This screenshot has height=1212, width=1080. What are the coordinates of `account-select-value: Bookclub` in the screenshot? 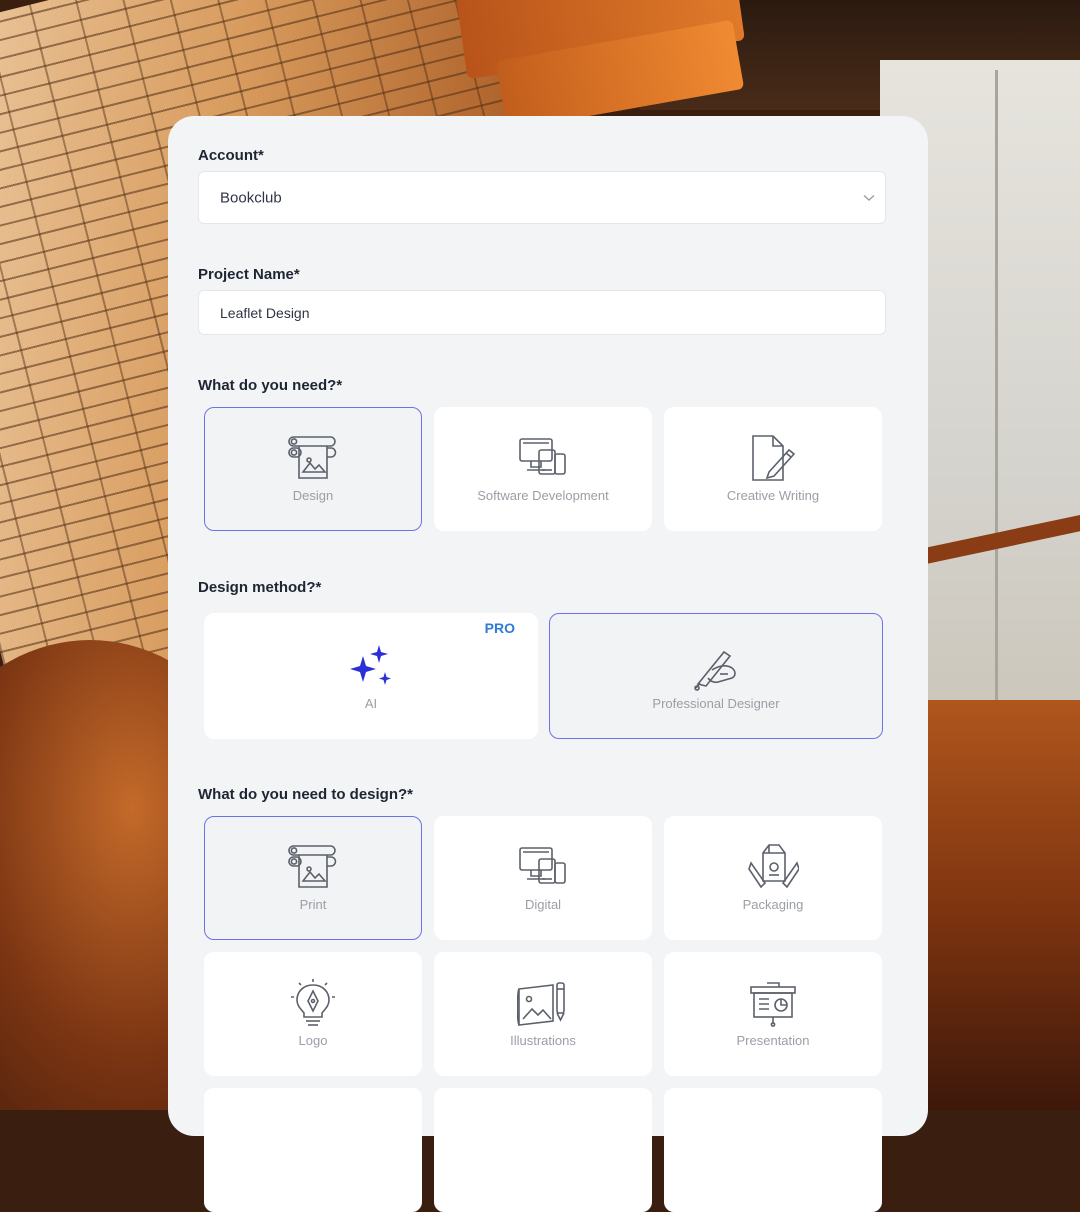 It's located at (251, 197).